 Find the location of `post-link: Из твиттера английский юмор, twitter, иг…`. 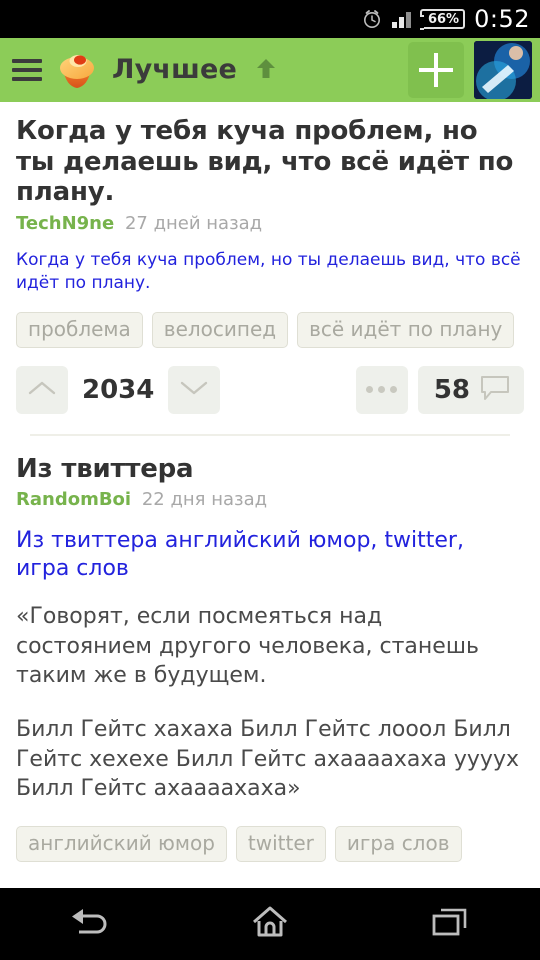

post-link: Из твиттера английский юмор, twitter, иг… is located at coordinates (270, 555).